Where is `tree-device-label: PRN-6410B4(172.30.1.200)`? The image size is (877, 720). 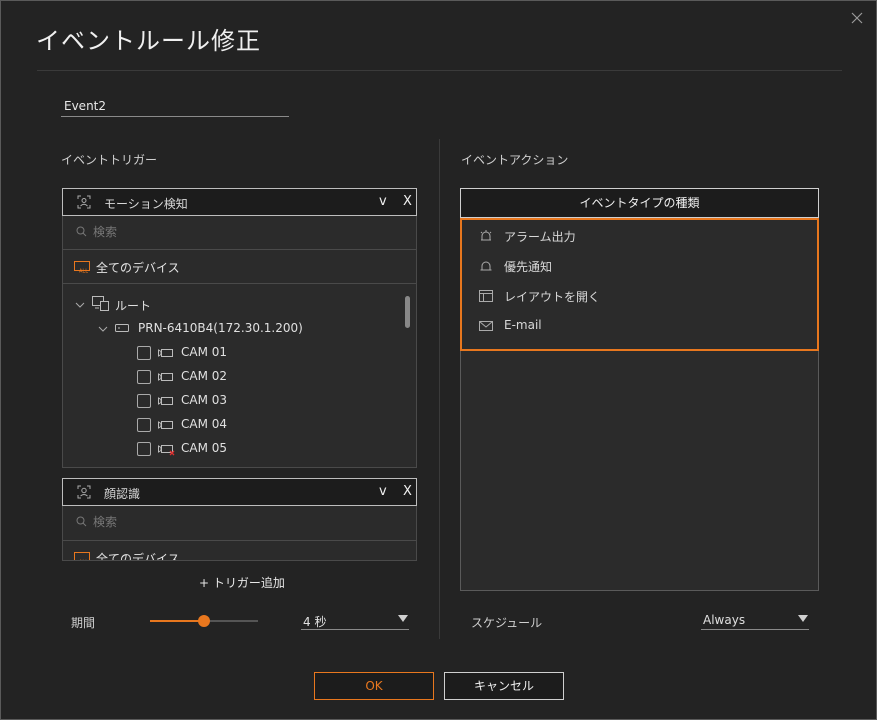
tree-device-label: PRN-6410B4(172.30.1.200) is located at coordinates (220, 328).